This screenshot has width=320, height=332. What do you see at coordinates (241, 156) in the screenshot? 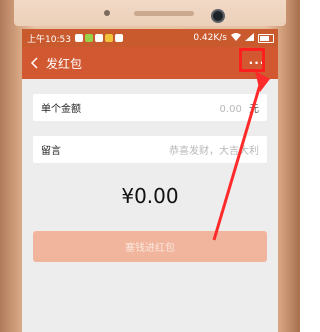
I see `annotation-arrow` at bounding box center [241, 156].